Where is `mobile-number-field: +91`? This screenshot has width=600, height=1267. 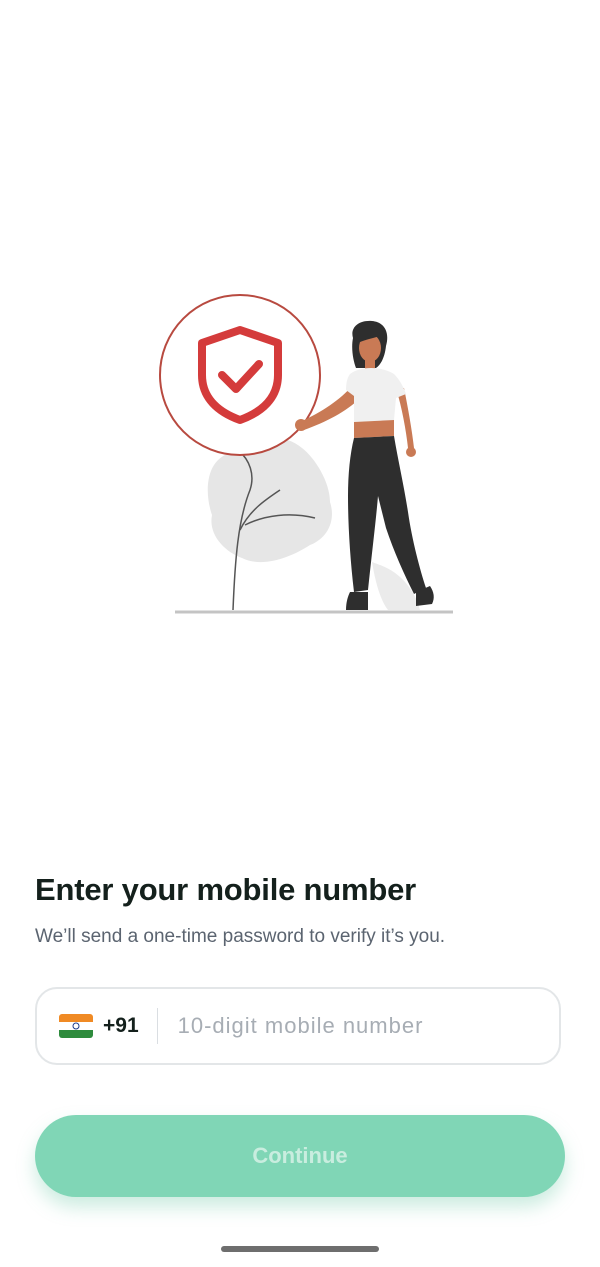 mobile-number-field: +91 is located at coordinates (298, 1026).